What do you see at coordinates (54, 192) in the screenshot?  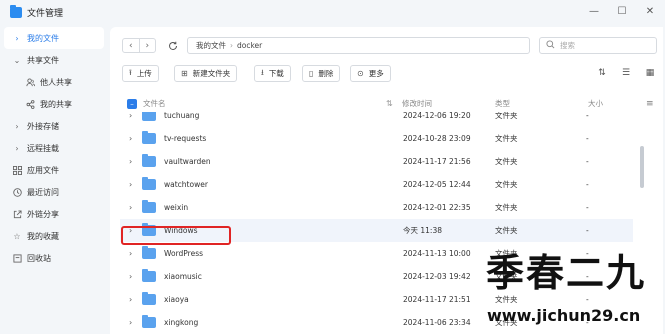 I see `sidebar-item-recent: 最近访问` at bounding box center [54, 192].